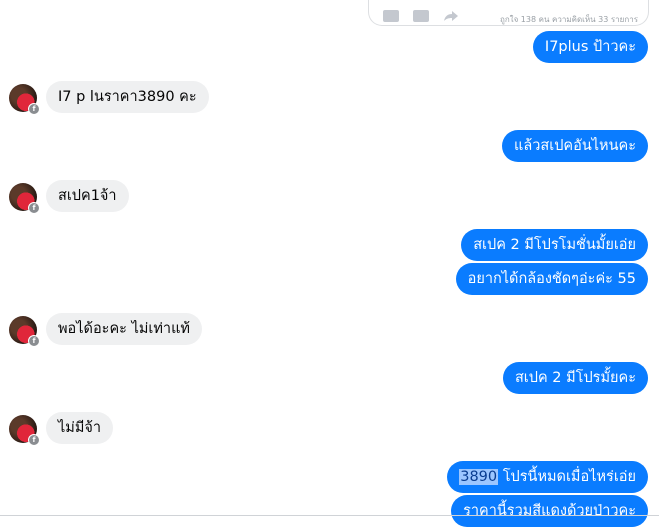 The image size is (659, 529). What do you see at coordinates (124, 329) in the screenshot?
I see `incoming-message: พอได้อะคะ ไม่เท่าแท้` at bounding box center [124, 329].